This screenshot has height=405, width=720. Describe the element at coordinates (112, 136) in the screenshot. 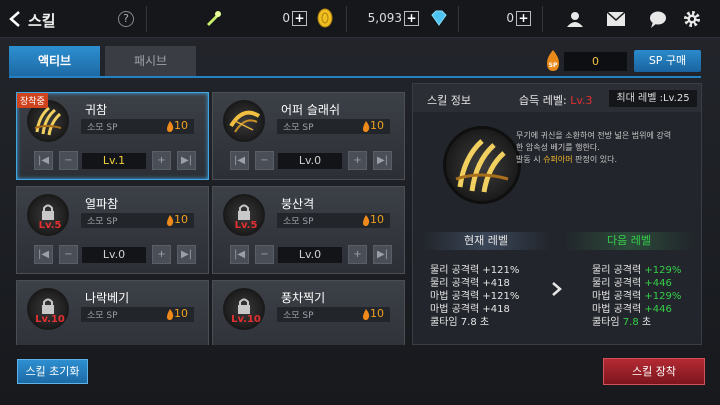

I see `skill-card-gwicham: 장착중 귀참 소모 SP 10 |◀ − Lv.1 + ▶|` at that location.